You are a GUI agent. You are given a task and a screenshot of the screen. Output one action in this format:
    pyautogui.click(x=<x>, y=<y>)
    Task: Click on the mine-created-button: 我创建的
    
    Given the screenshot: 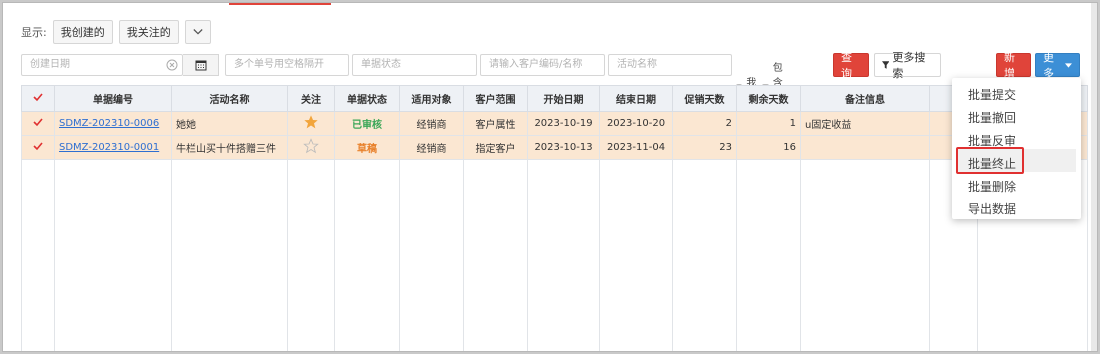 What is the action you would take?
    pyautogui.click(x=82, y=32)
    